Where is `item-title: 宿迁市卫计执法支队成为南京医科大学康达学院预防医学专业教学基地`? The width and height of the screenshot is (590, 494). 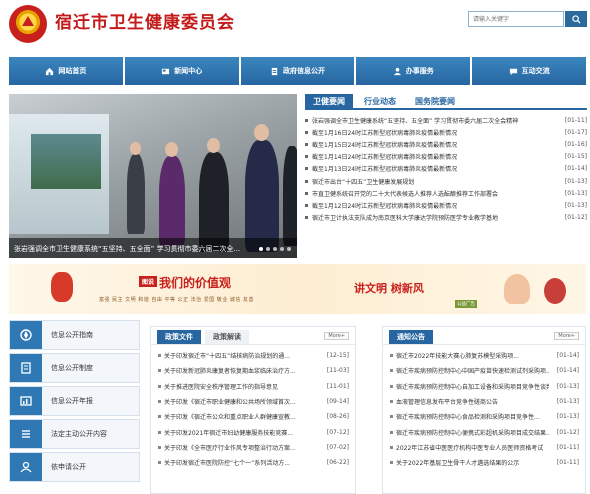
item-title: 宿迁市卫计执法支队成为南京医科大学康达学院预防医学专业教学基地 is located at coordinates (434, 217).